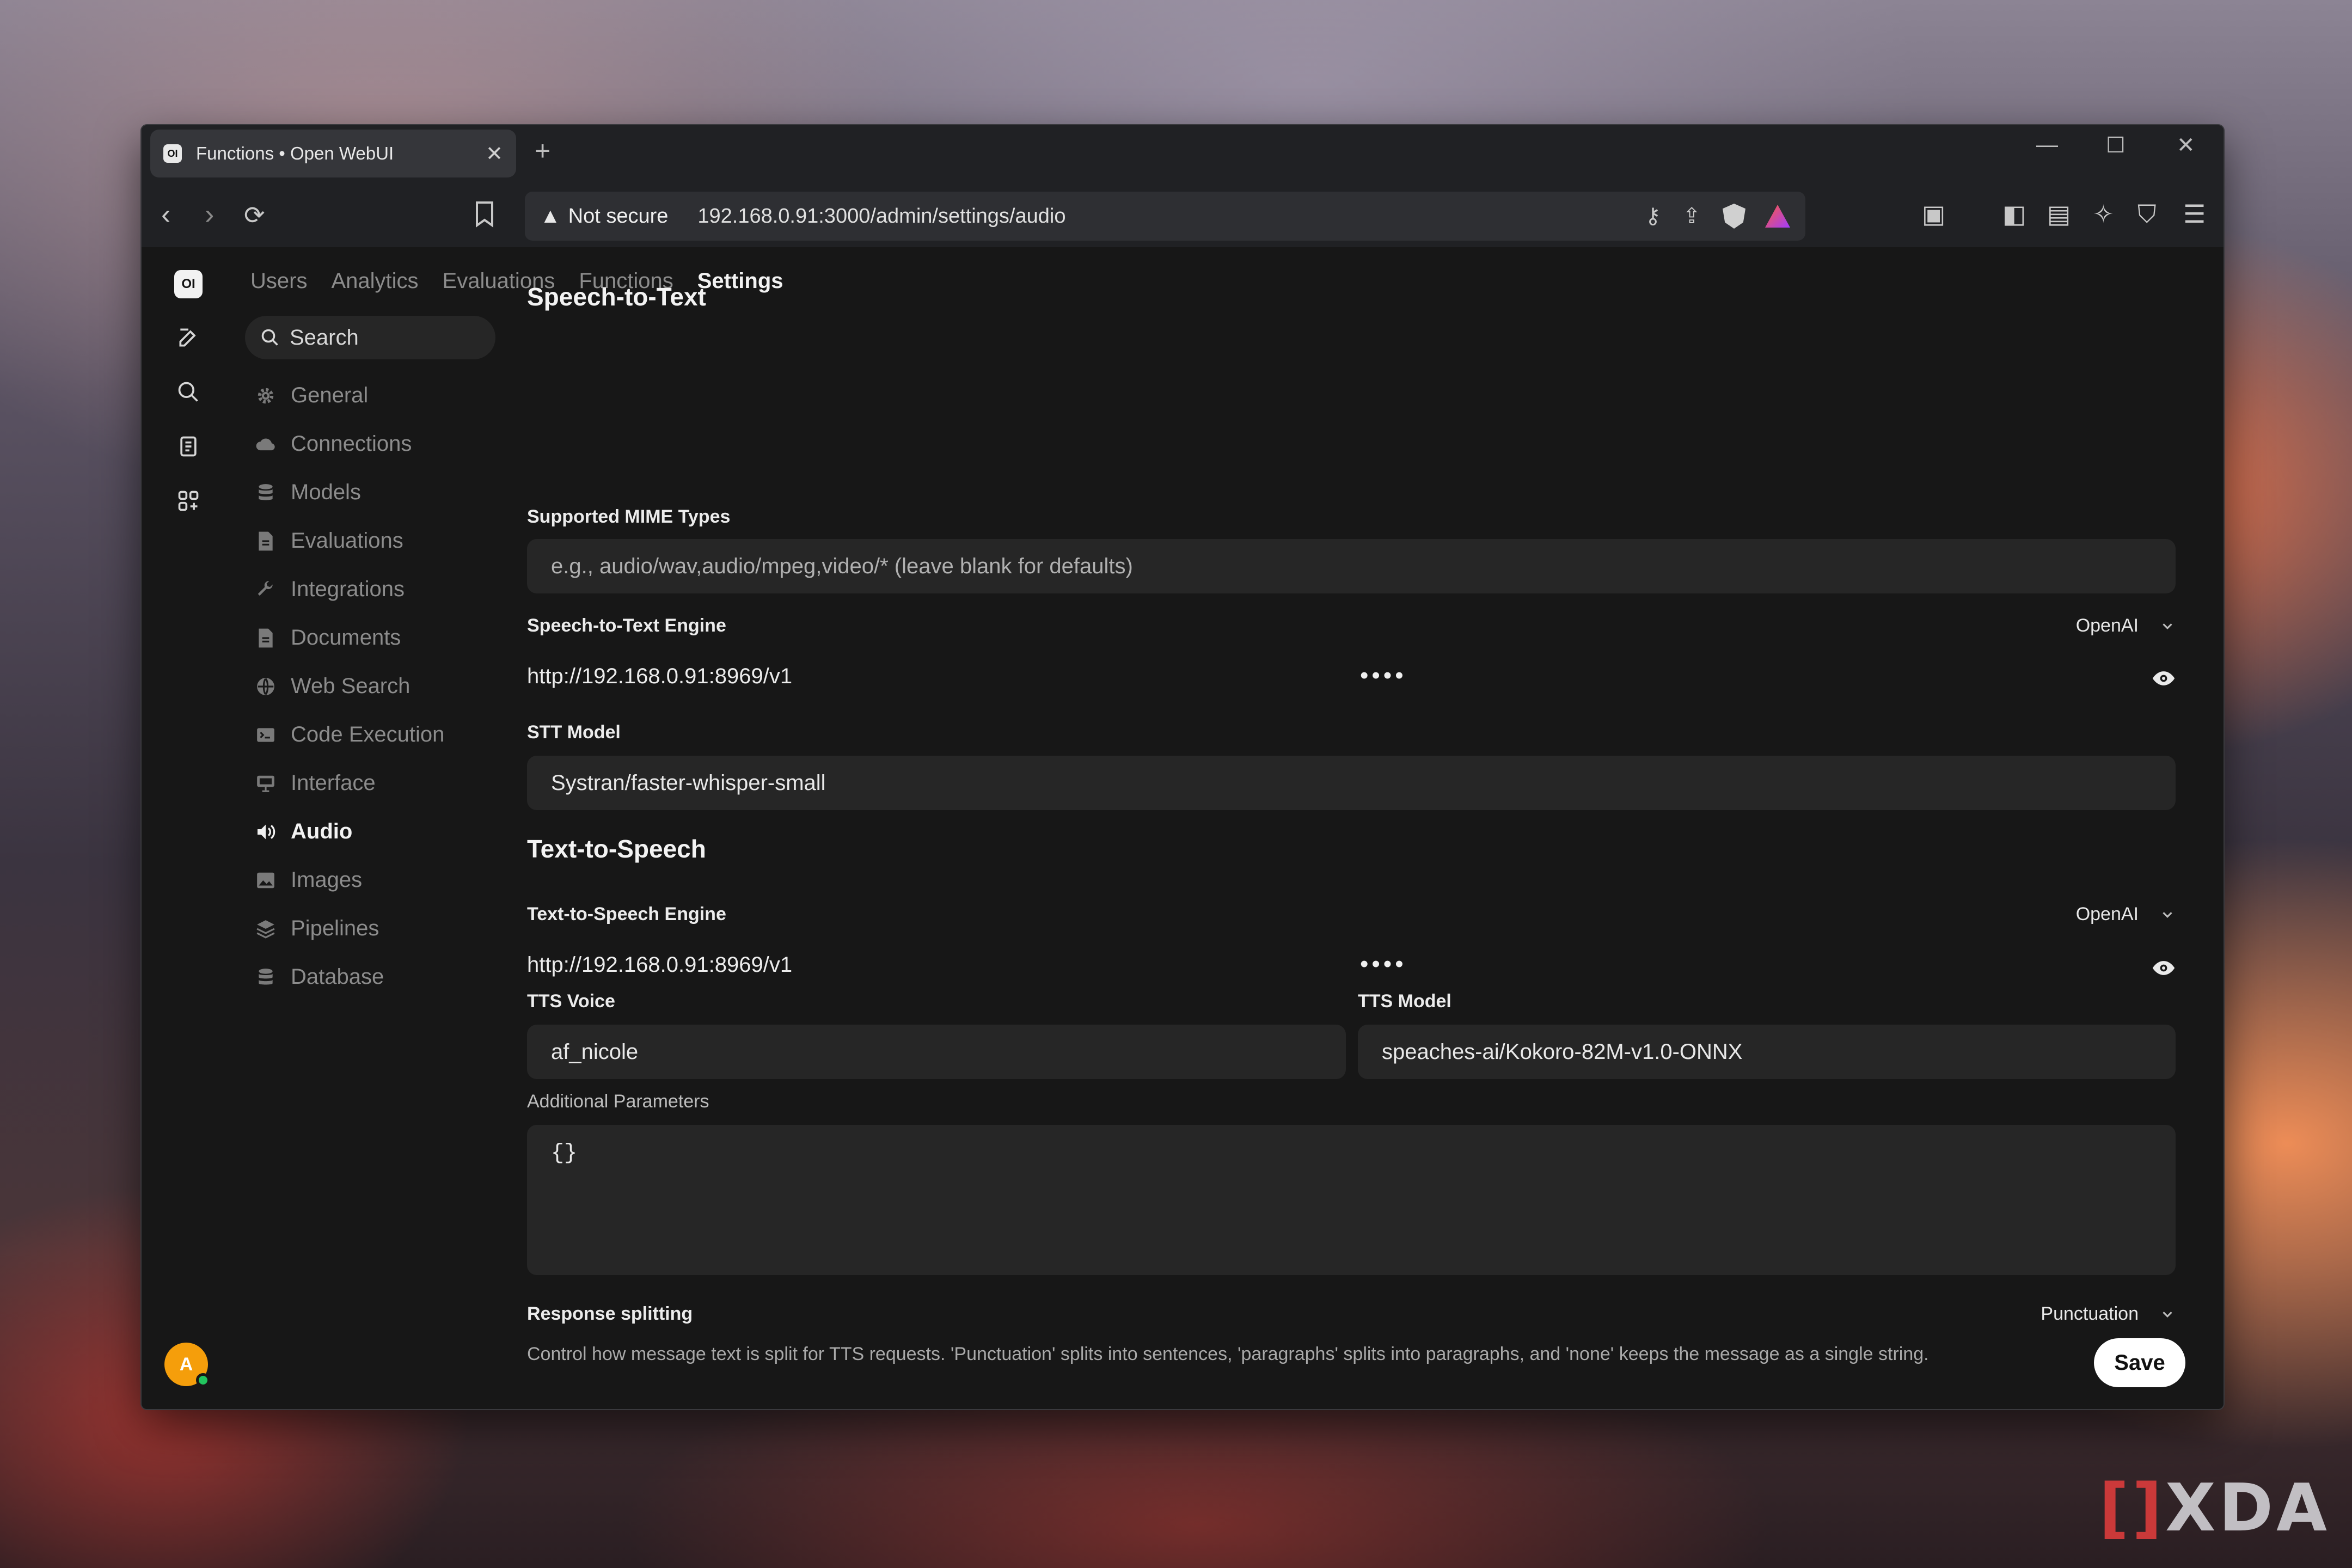  Describe the element at coordinates (370, 492) in the screenshot. I see `sidebar-item-models: Models` at that location.